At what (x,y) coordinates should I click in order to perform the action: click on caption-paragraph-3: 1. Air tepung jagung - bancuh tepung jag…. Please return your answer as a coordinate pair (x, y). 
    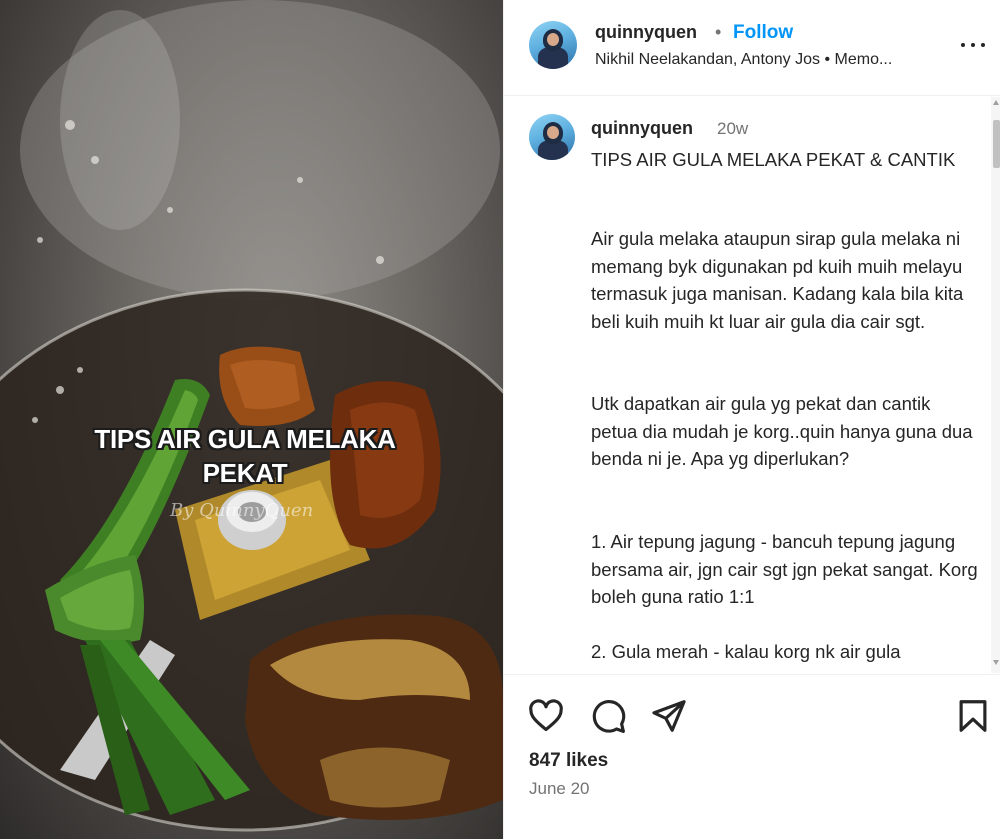
    Looking at the image, I should click on (784, 569).